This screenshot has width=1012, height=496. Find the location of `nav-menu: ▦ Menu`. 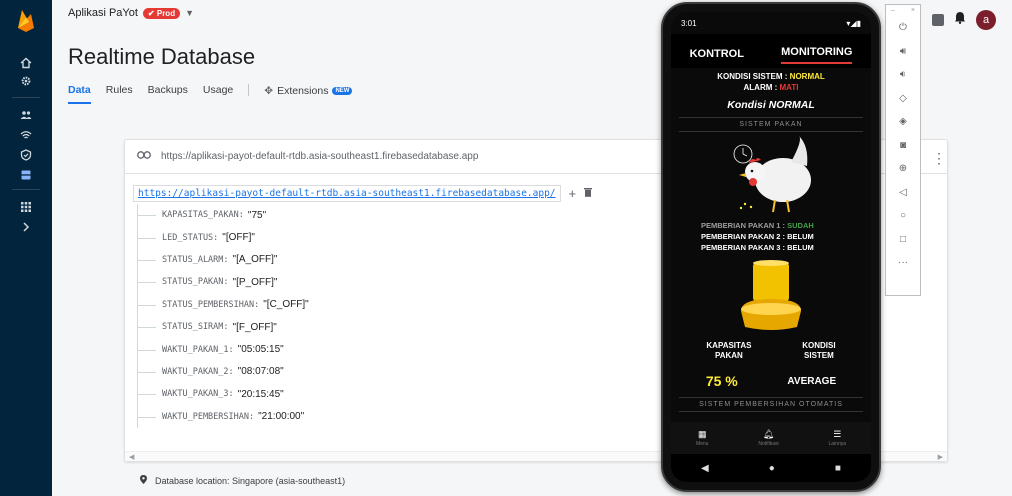

nav-menu: ▦ Menu is located at coordinates (702, 438).